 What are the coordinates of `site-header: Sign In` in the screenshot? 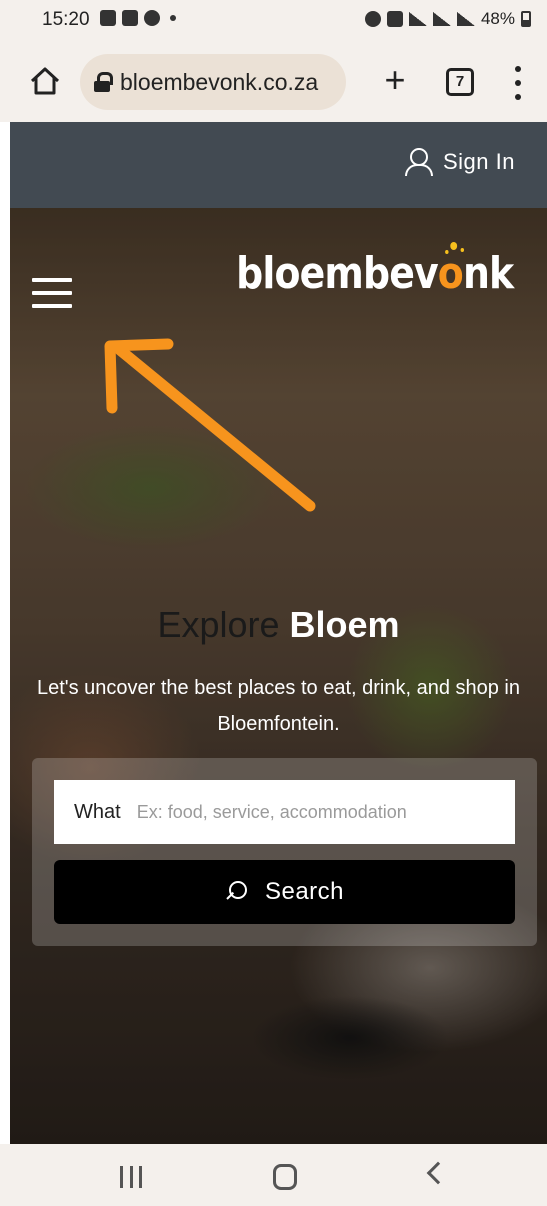 It's located at (278, 165).